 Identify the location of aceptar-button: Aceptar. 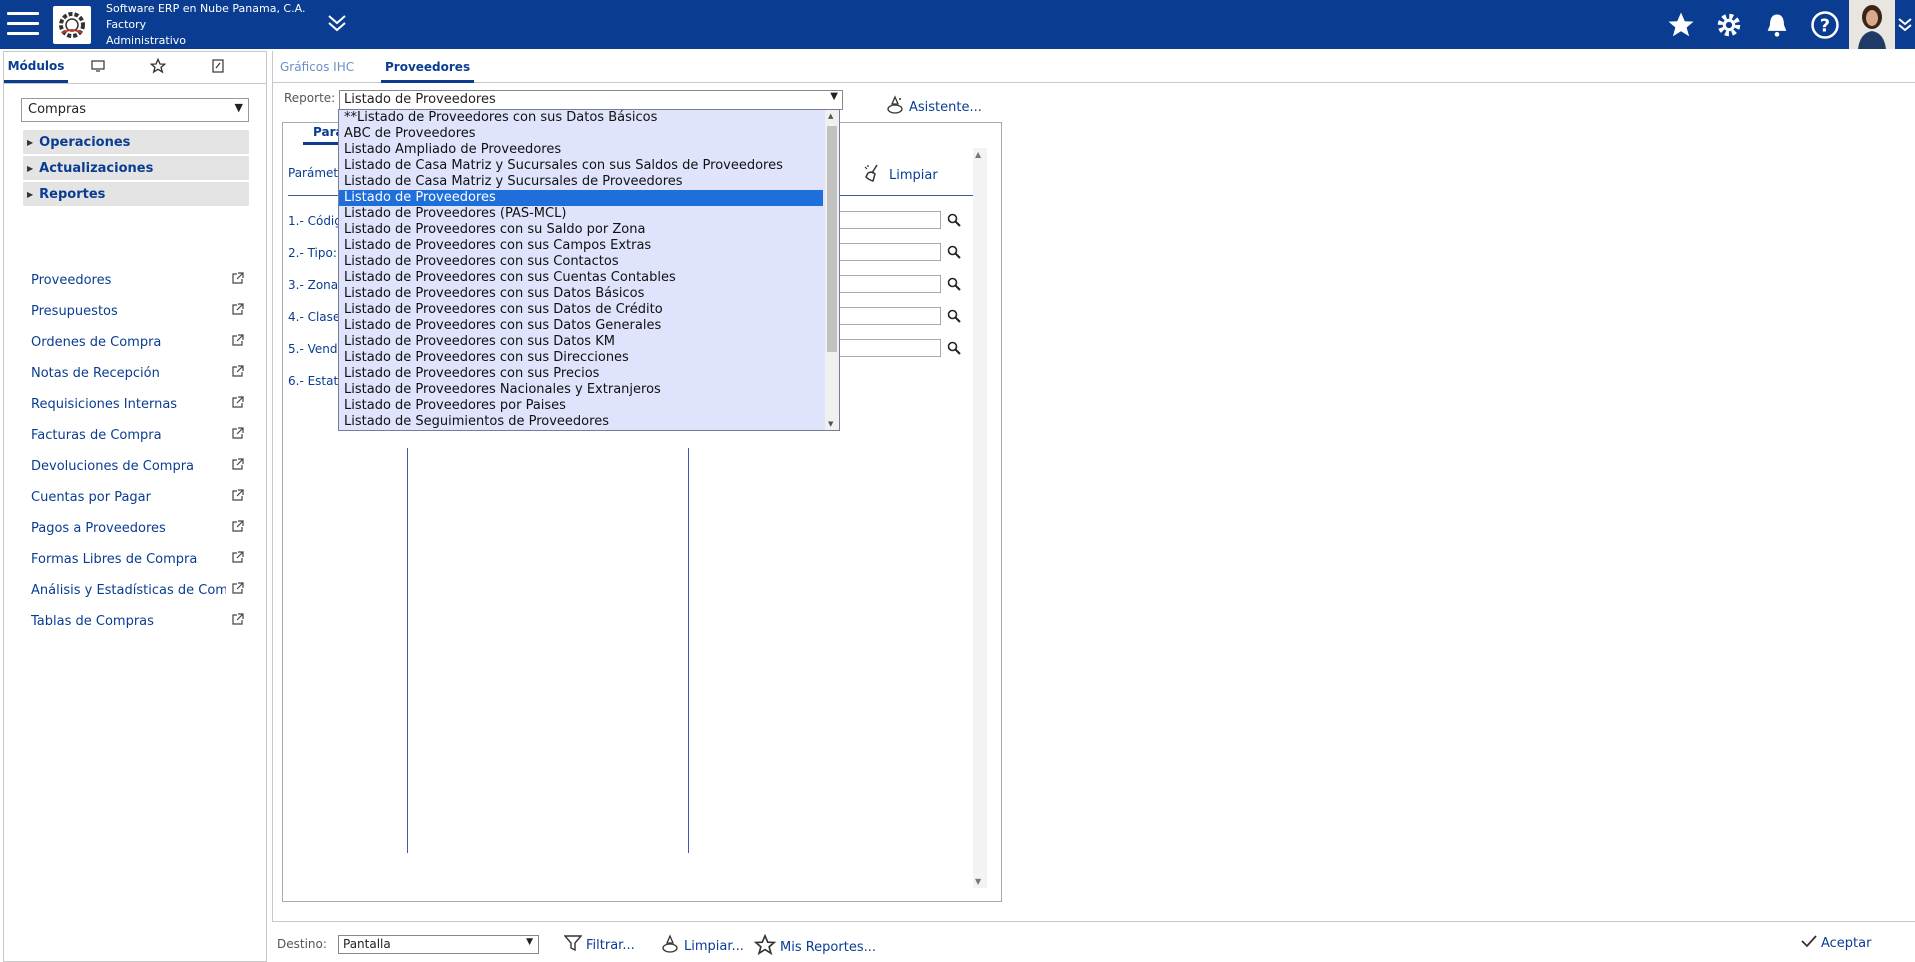
(1836, 943).